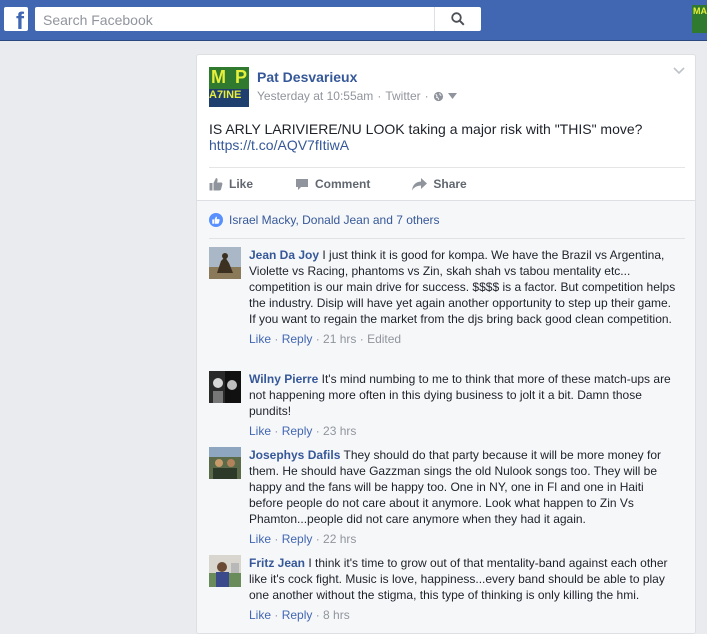  I want to click on like-button: Like, so click(231, 184).